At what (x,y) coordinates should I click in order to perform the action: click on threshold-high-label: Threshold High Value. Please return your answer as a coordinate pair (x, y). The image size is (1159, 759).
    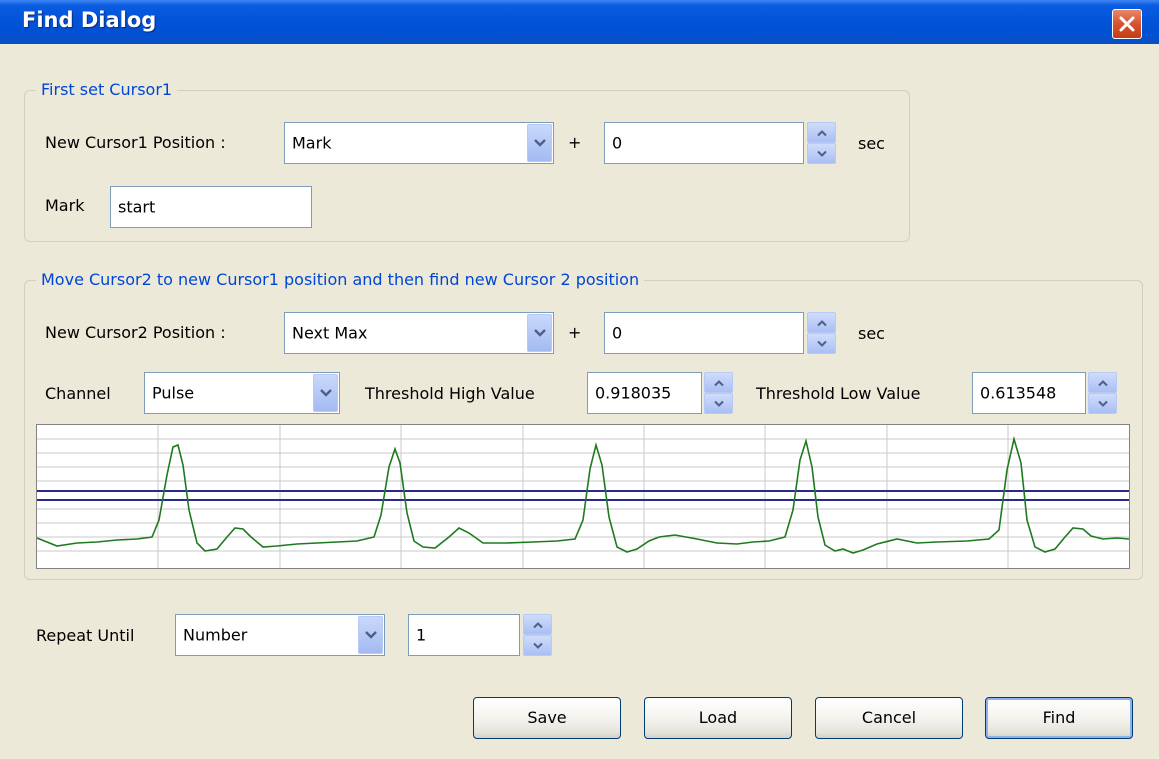
    Looking at the image, I should click on (450, 393).